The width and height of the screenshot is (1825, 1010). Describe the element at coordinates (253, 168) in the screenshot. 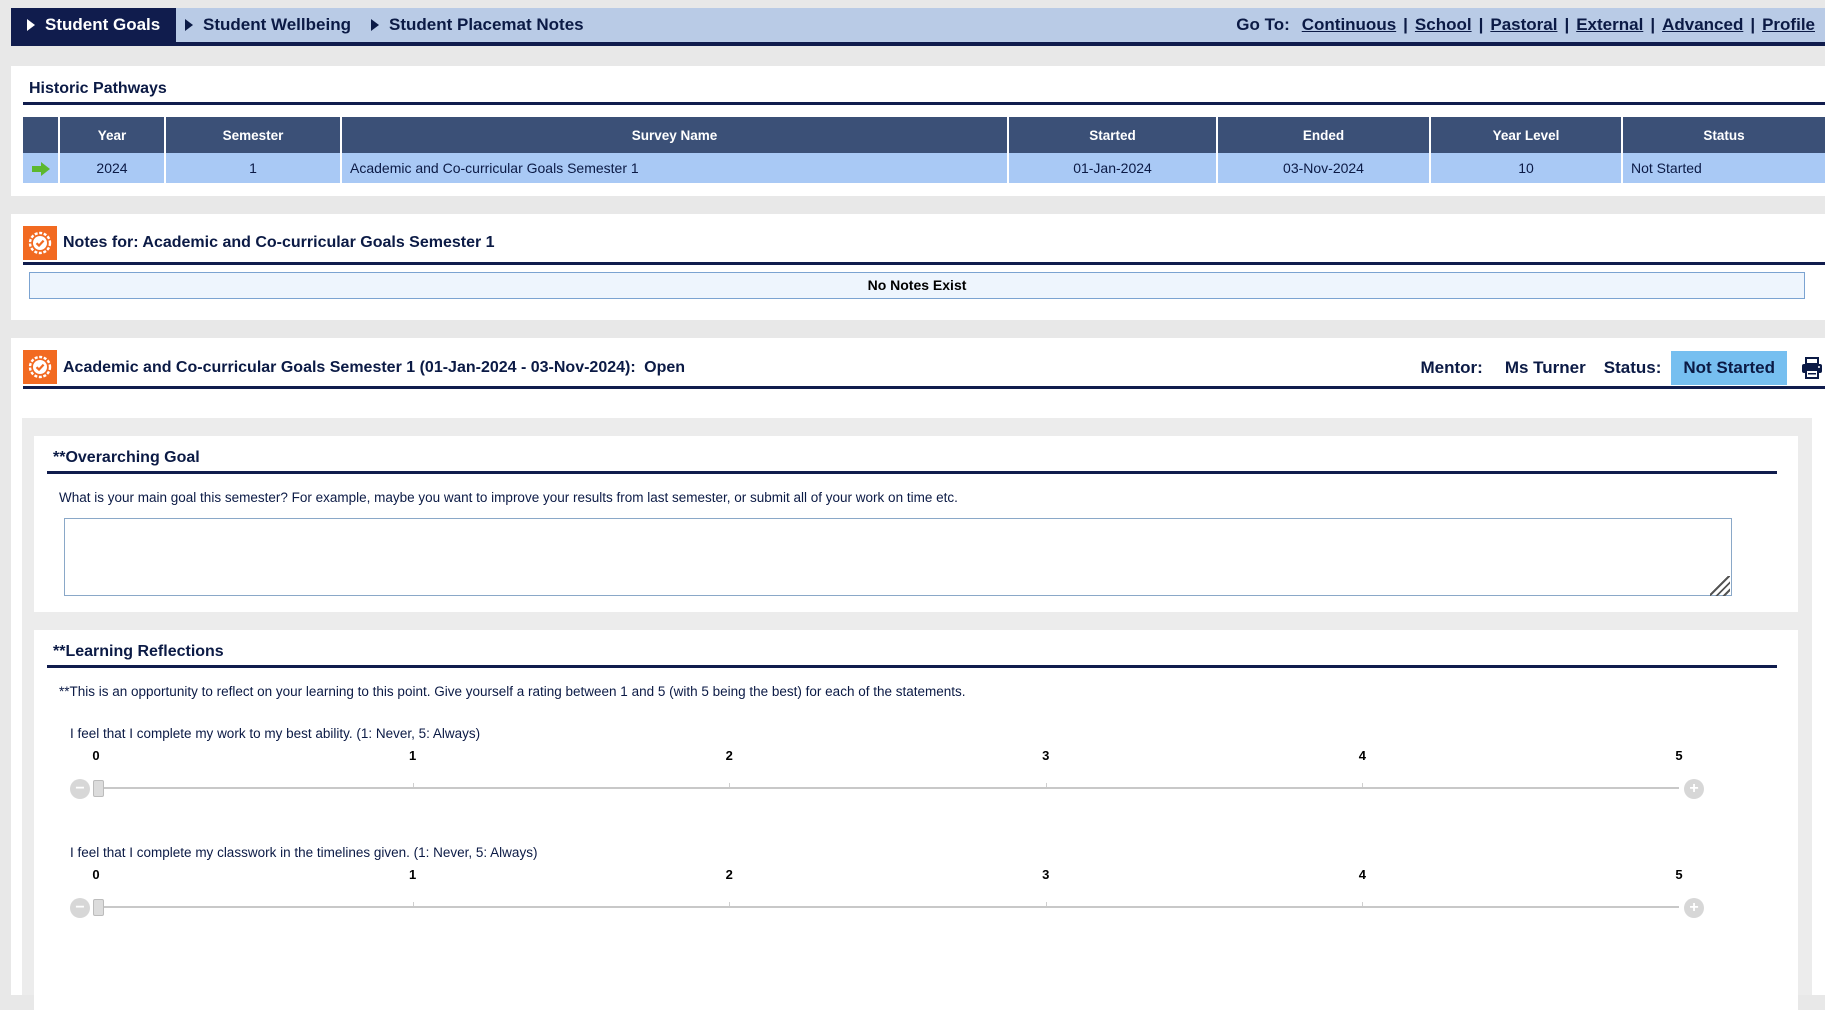

I see `cell-semester: 1` at that location.